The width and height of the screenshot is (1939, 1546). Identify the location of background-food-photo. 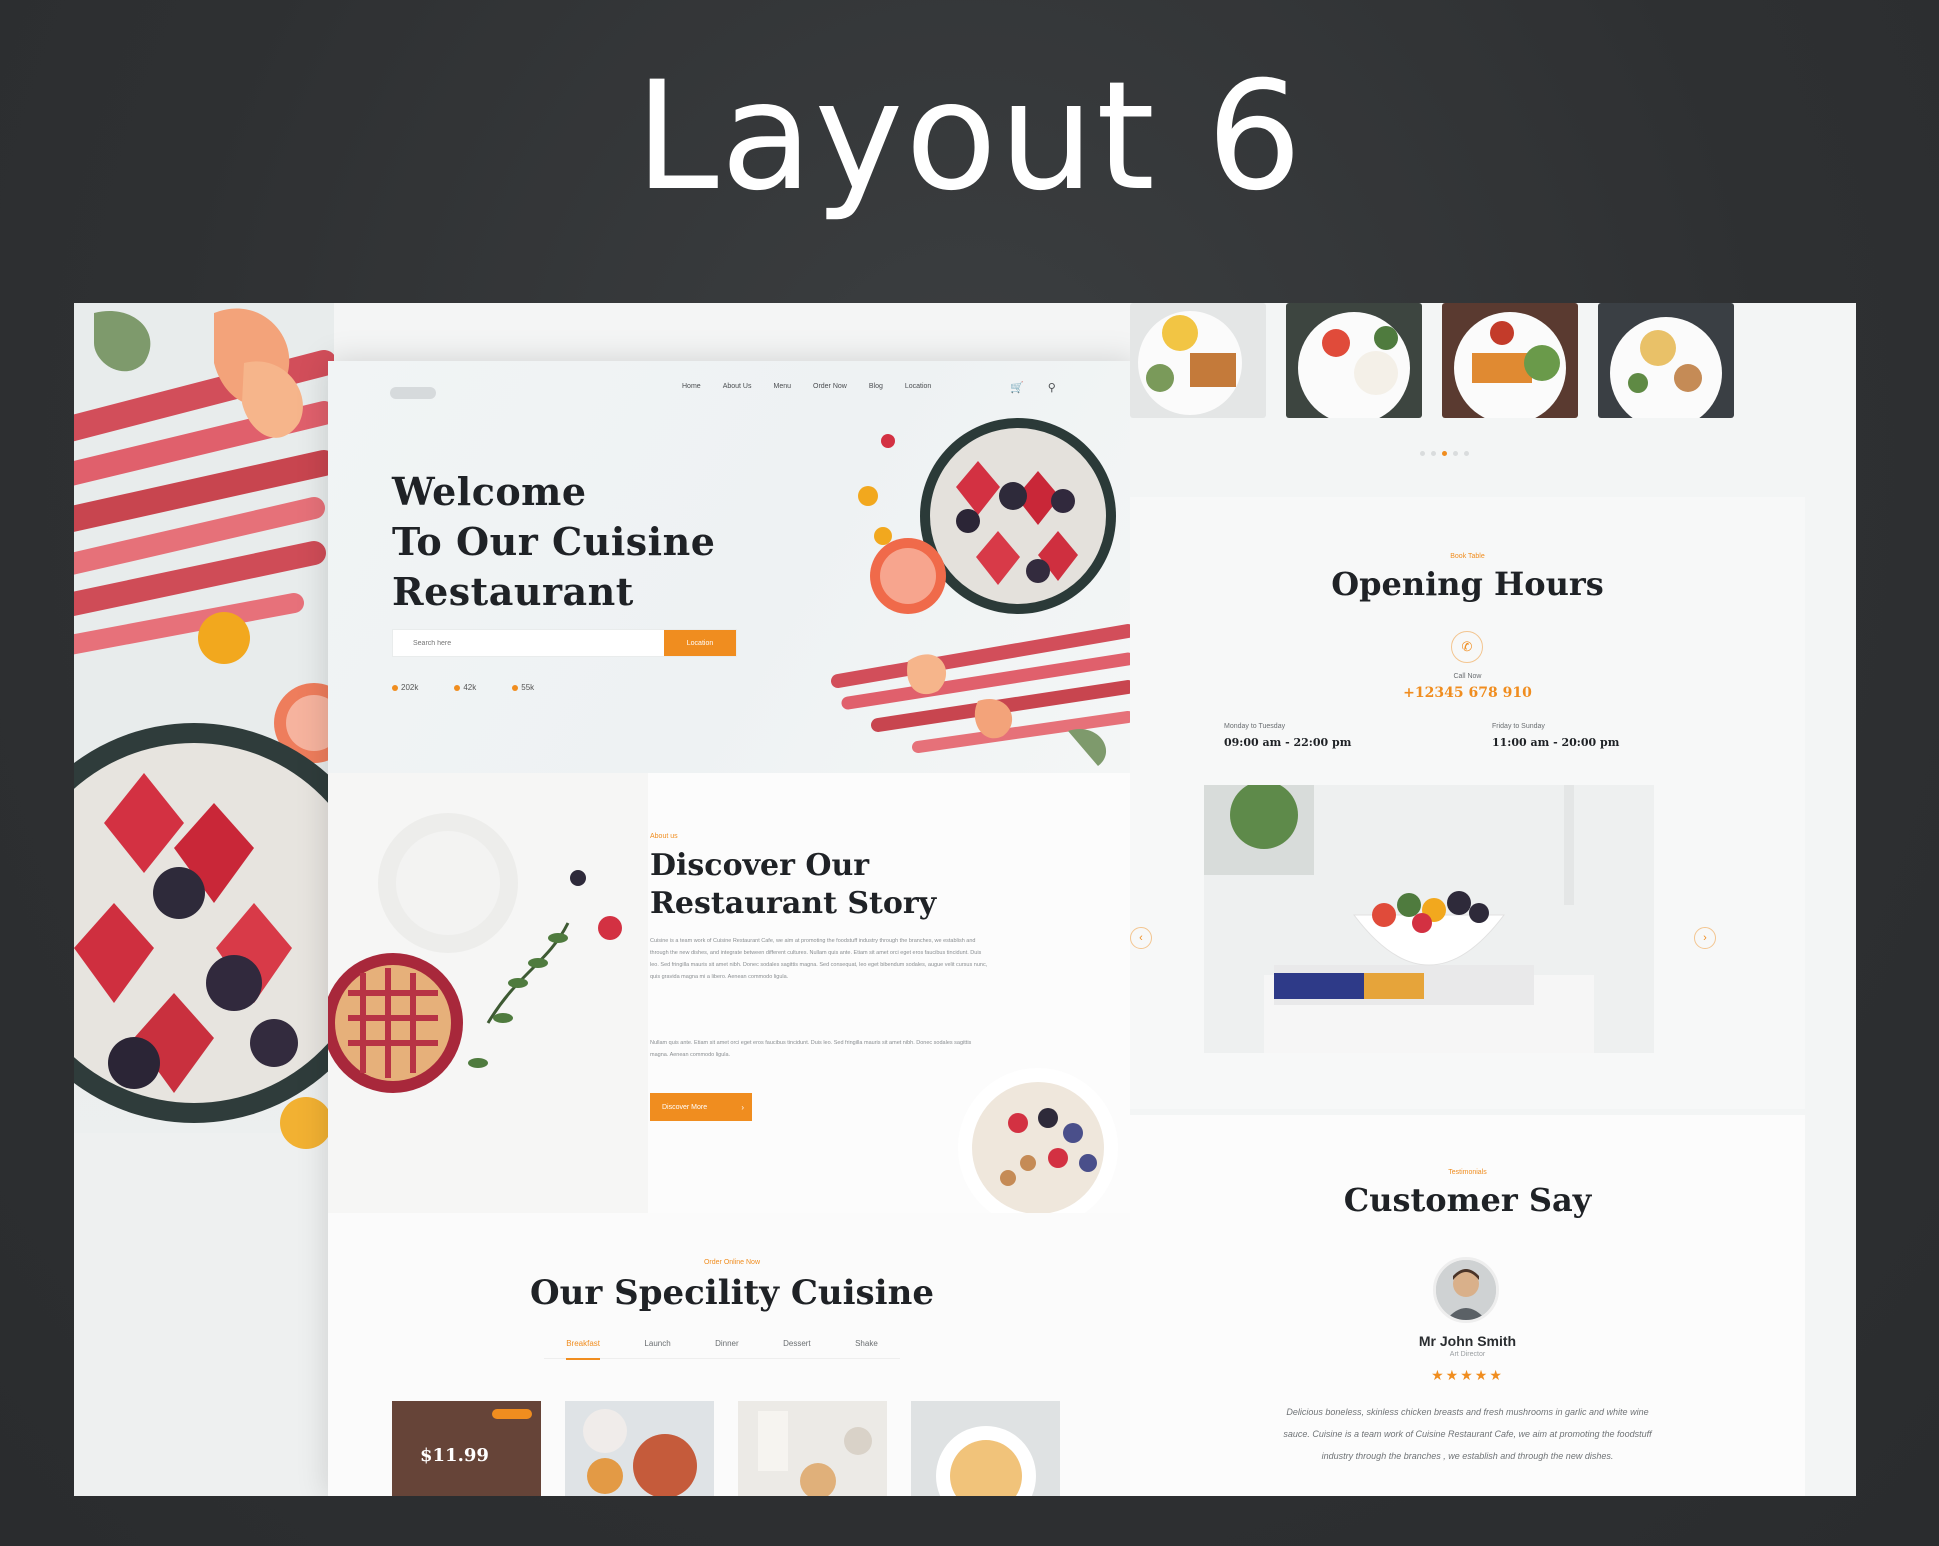
(234, 899).